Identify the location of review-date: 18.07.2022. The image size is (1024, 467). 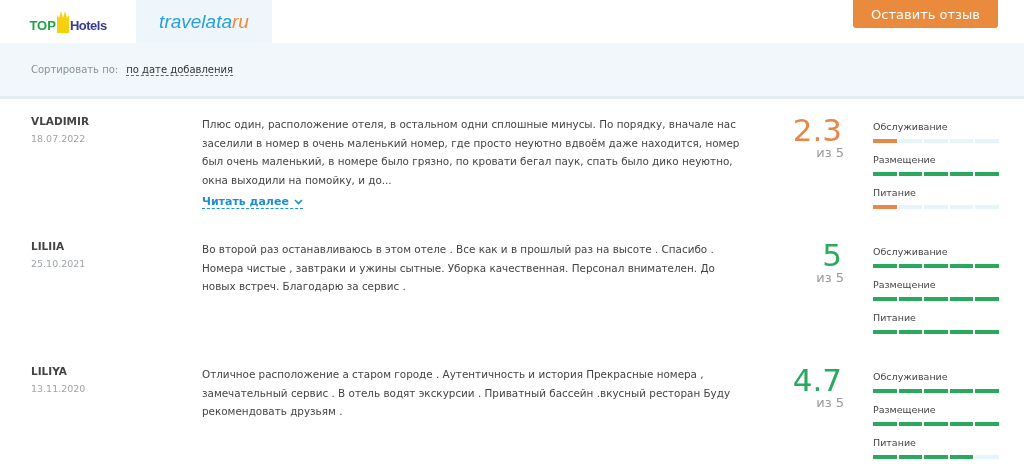
(58, 138).